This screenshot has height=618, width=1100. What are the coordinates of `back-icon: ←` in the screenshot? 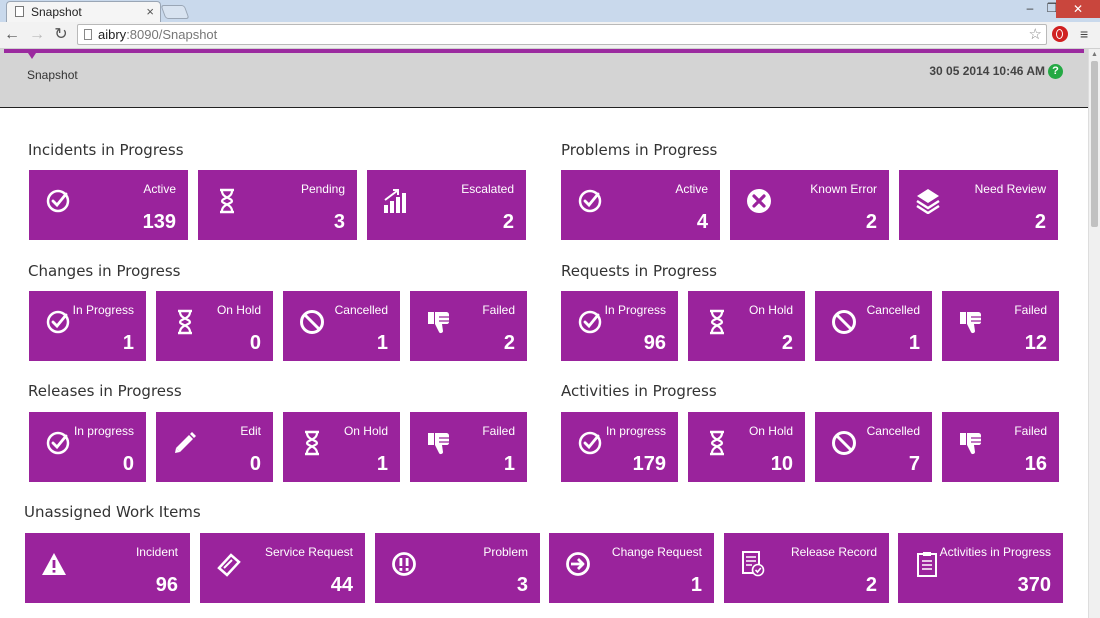 It's located at (12, 35).